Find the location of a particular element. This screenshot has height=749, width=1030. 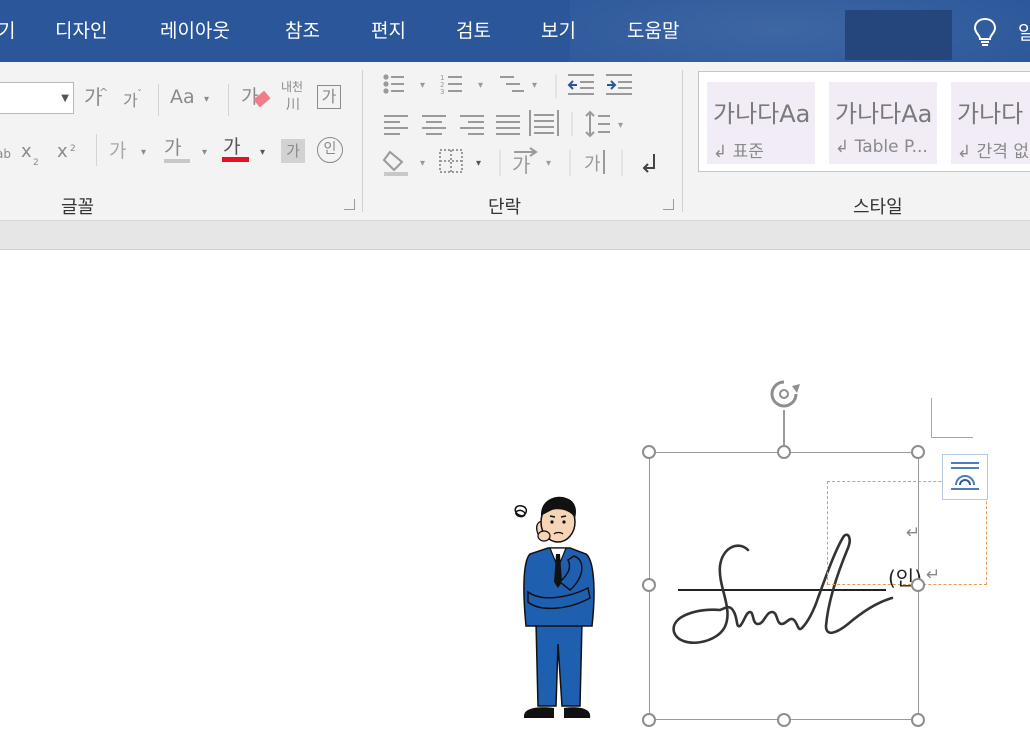

arrow-up-icon: ^ is located at coordinates (104, 92).